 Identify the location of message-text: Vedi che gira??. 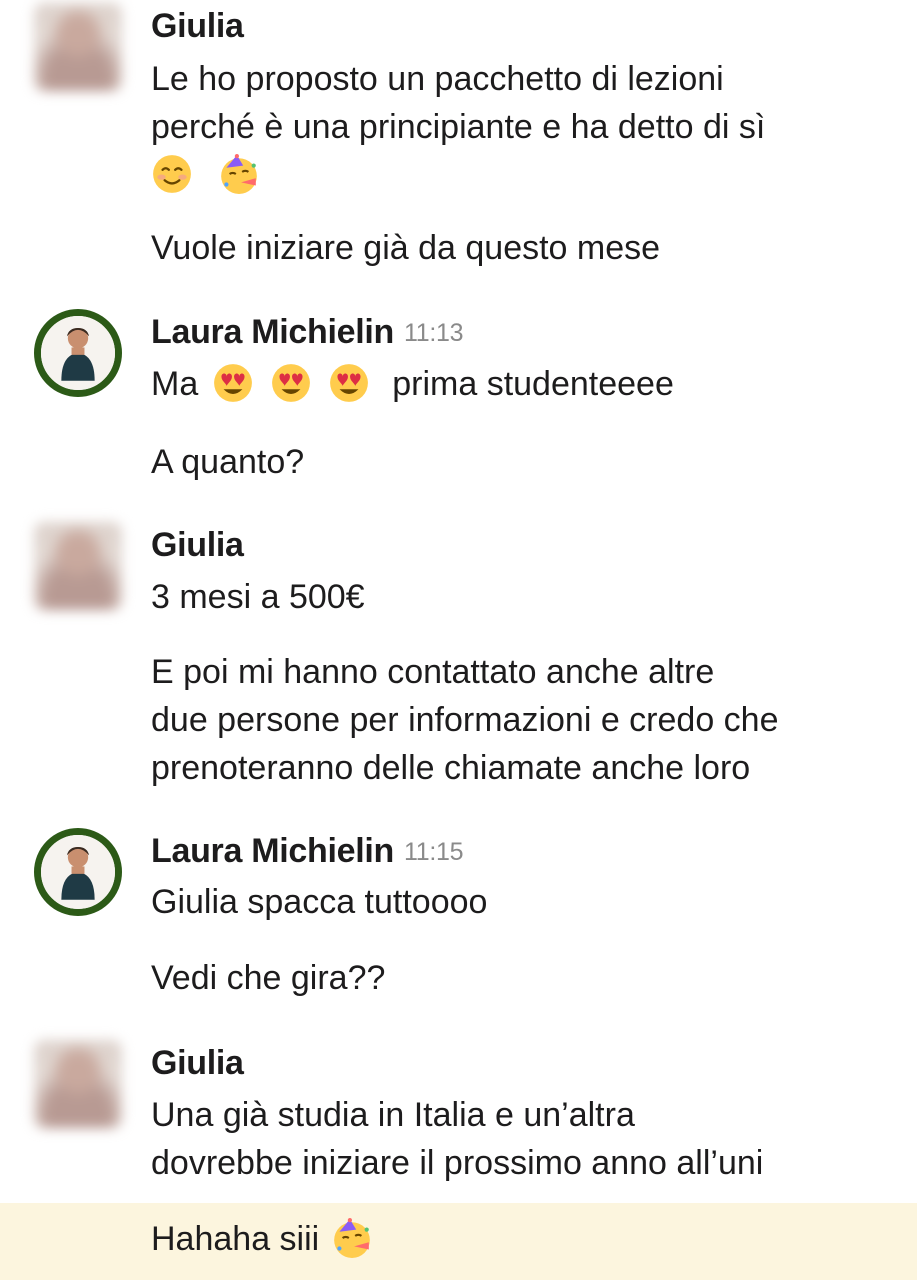
(268, 978).